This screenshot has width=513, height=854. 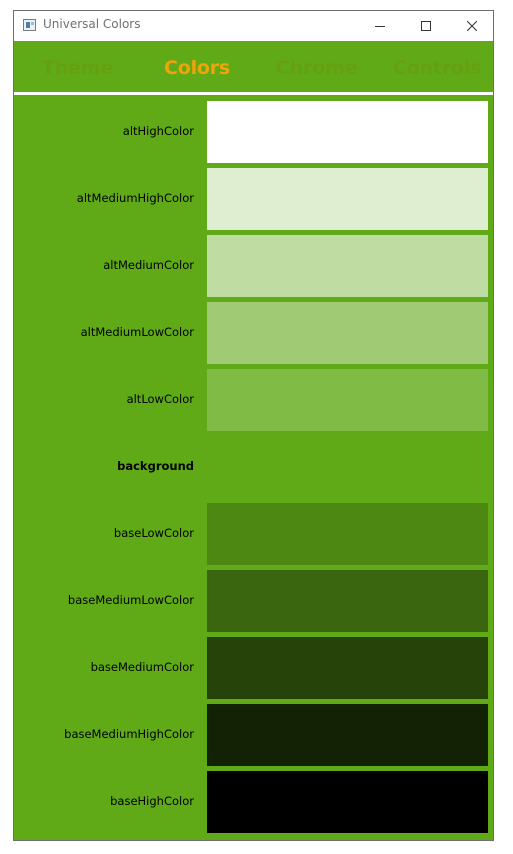 I want to click on color-row-base-medium-low: baseMediumLowColor, so click(x=253, y=601).